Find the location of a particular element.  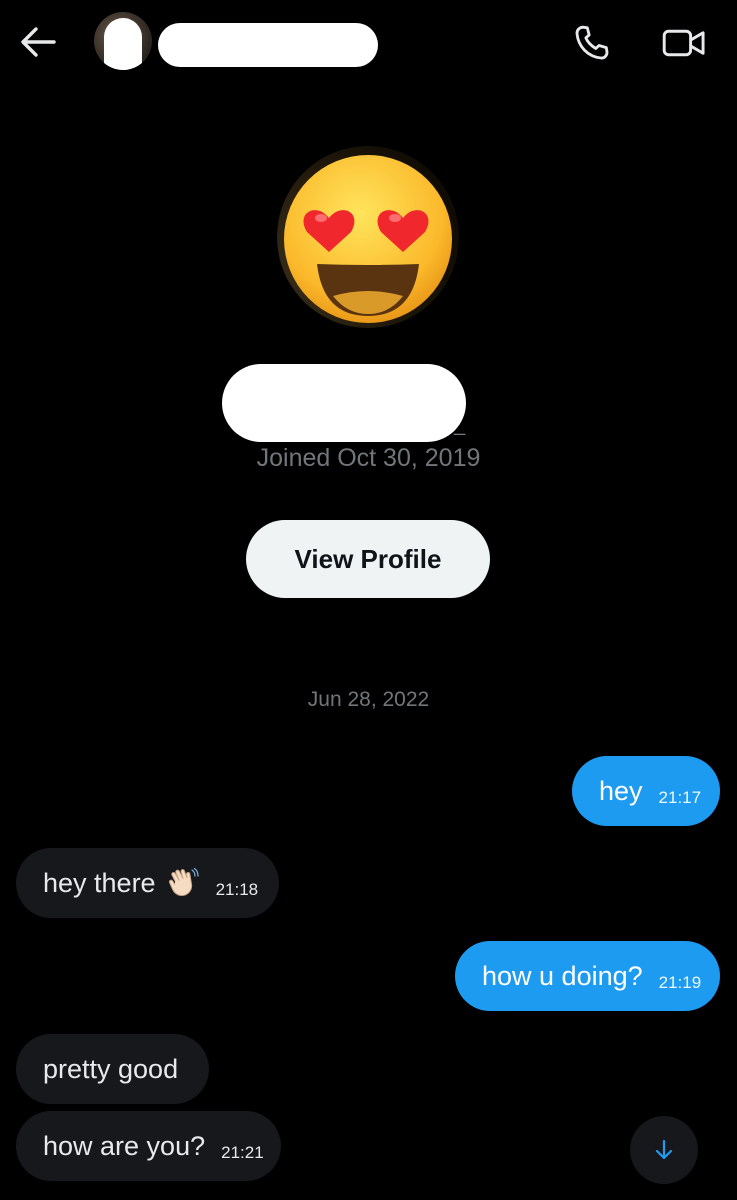

arrow-down-icon is located at coordinates (664, 1149).